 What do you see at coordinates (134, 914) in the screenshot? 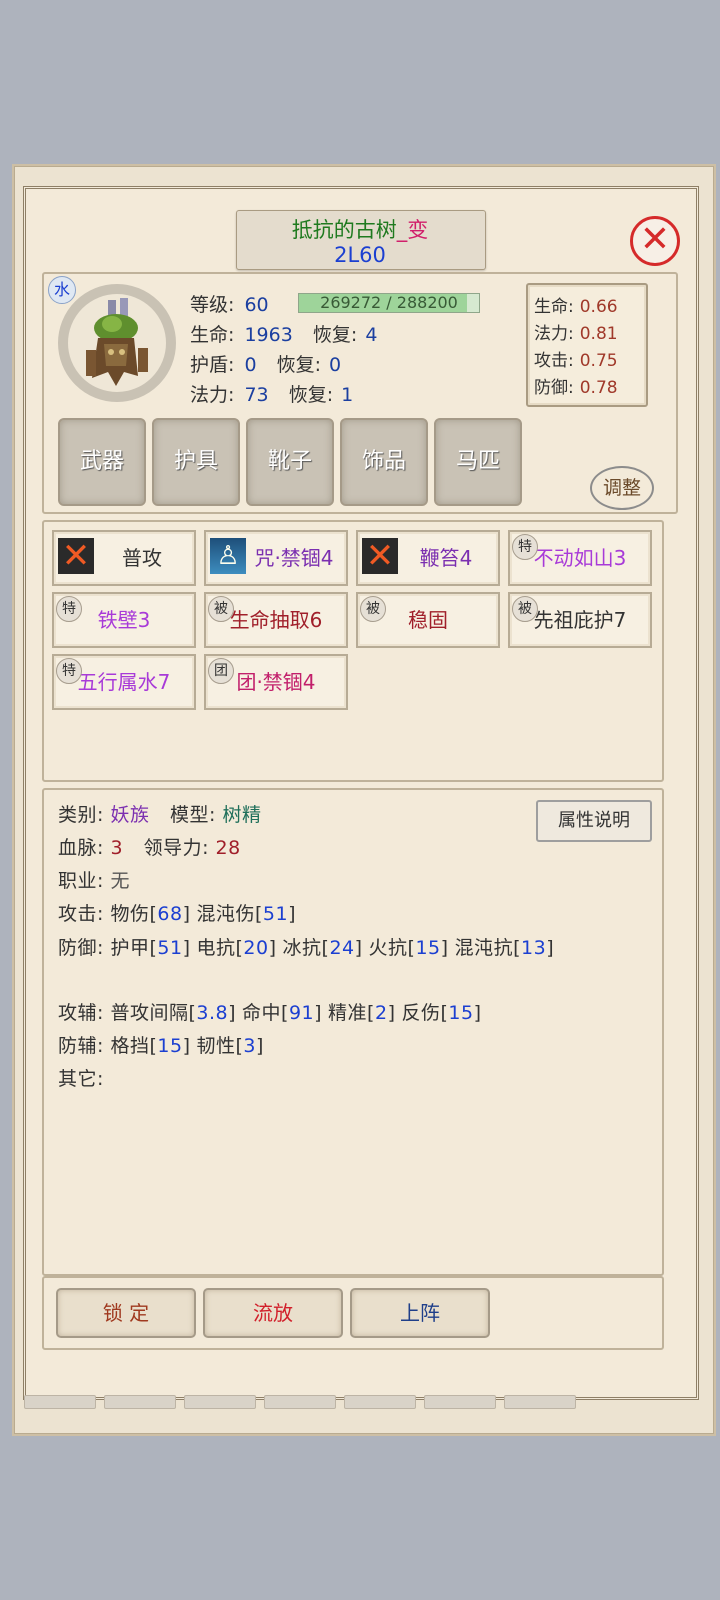
I see `attr-item-name: 物伤[` at bounding box center [134, 914].